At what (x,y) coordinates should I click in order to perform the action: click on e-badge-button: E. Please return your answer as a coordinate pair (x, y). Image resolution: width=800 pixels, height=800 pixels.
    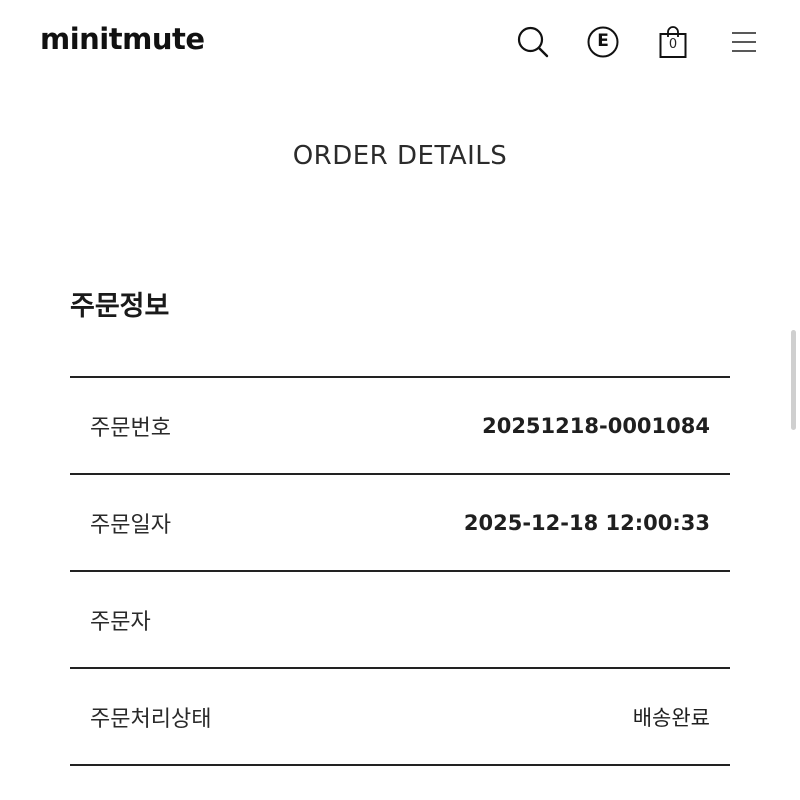
    Looking at the image, I should click on (603, 42).